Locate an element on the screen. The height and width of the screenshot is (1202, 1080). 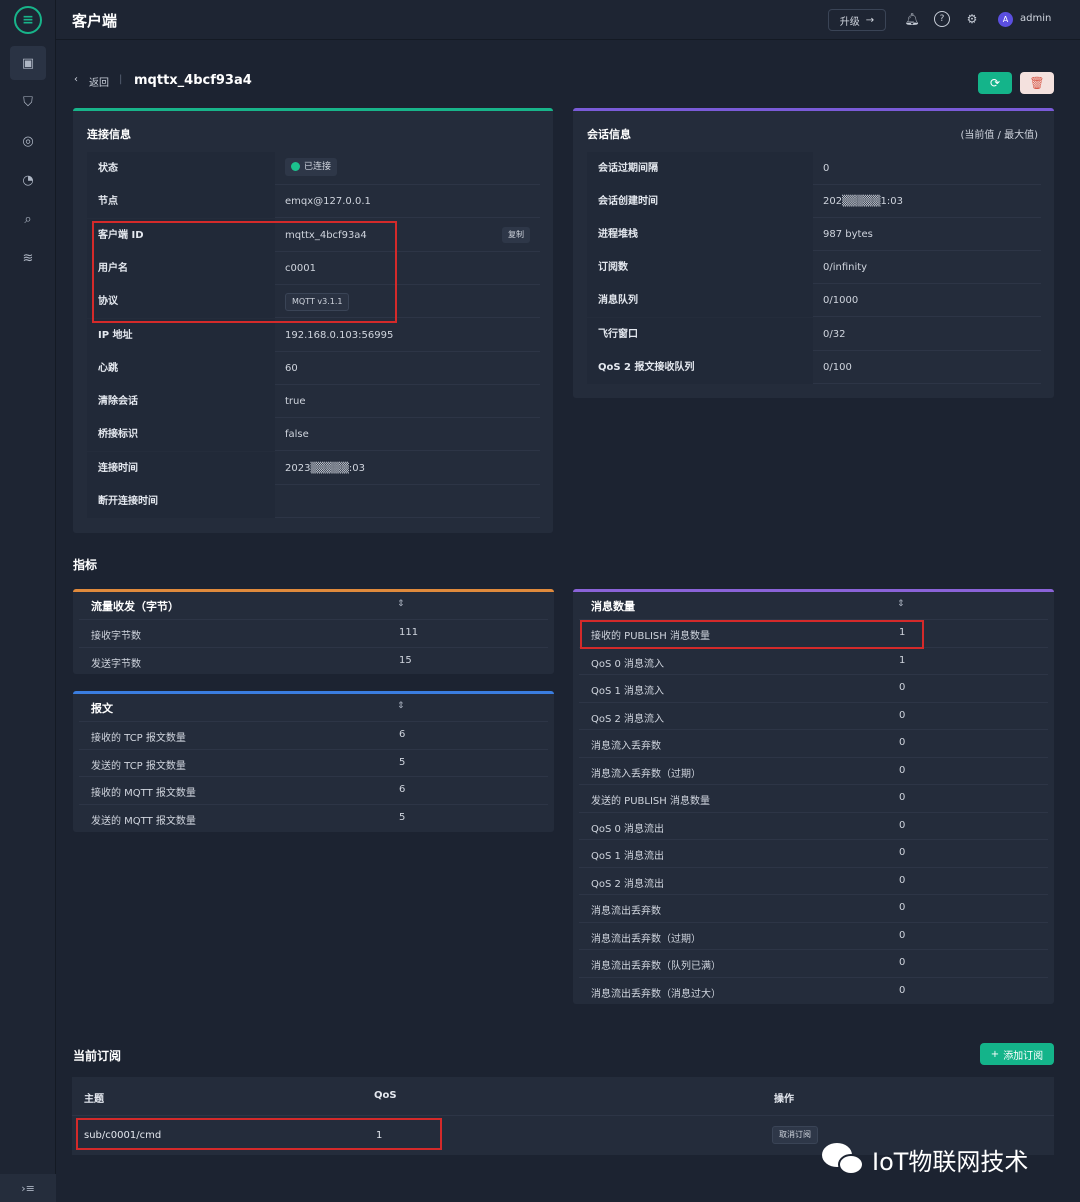
session-key: 飞行窗口 is located at coordinates (700, 334).